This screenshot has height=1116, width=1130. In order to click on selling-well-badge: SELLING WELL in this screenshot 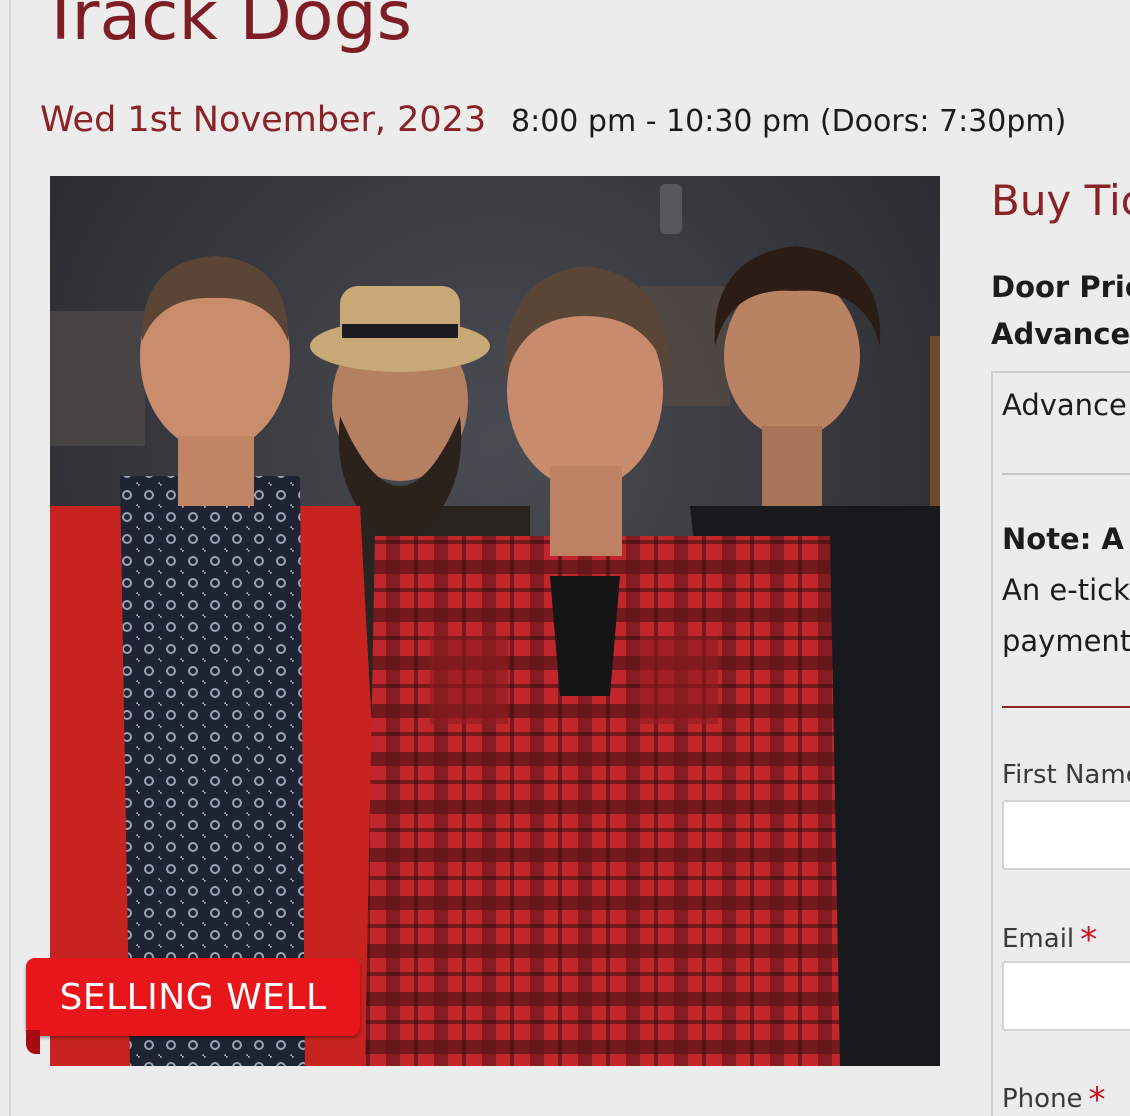, I will do `click(193, 997)`.